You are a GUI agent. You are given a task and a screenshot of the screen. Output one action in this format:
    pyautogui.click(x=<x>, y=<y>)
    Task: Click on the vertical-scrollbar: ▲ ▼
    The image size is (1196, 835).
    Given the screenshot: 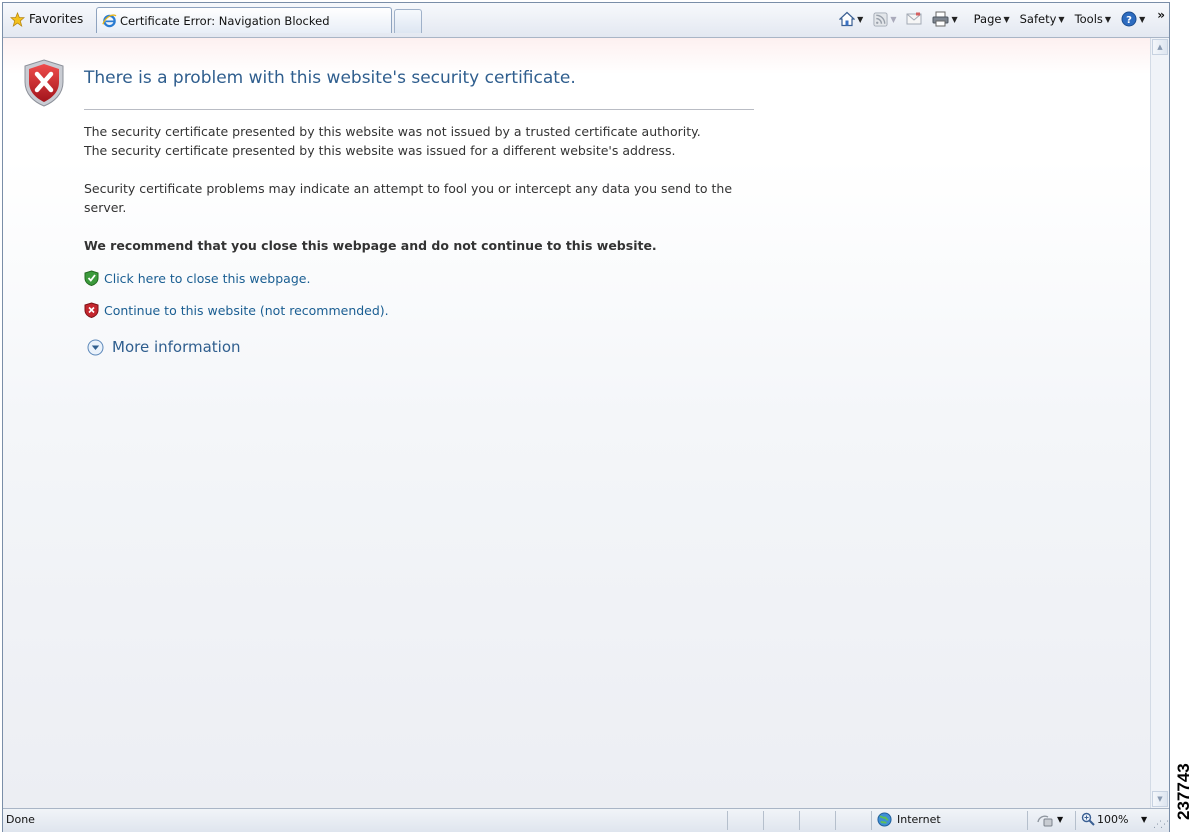 What is the action you would take?
    pyautogui.click(x=1159, y=423)
    